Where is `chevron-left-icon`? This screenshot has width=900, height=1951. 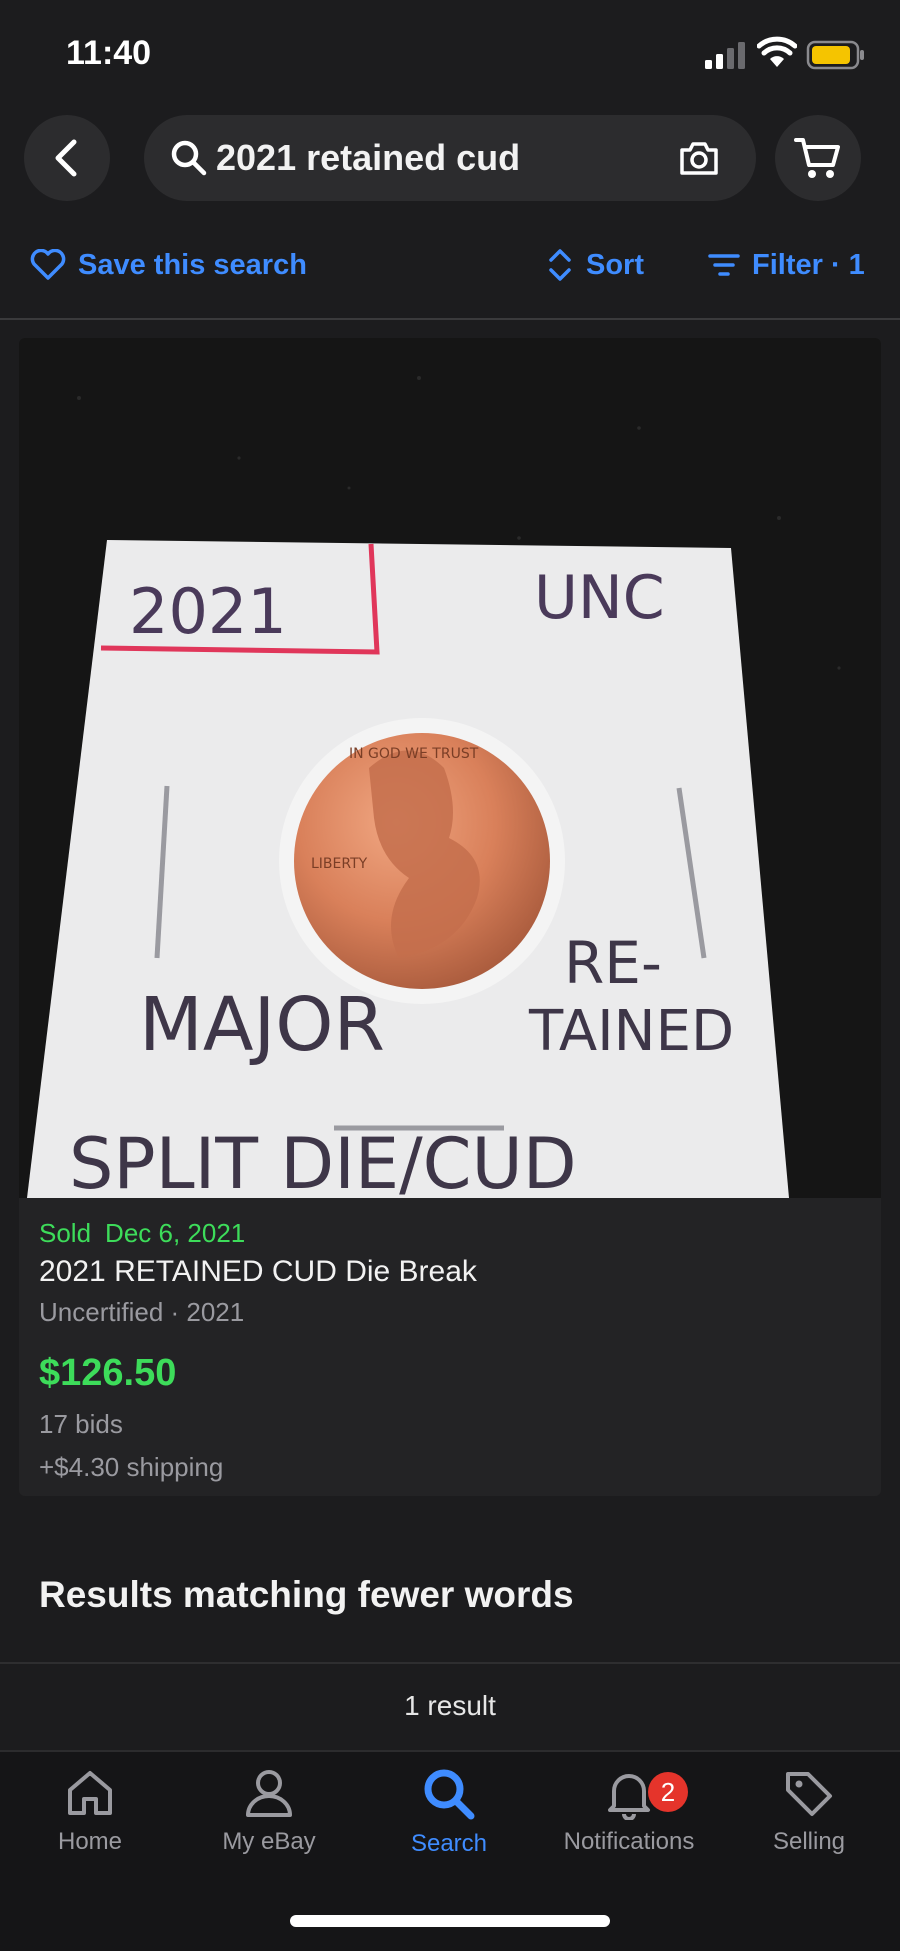 chevron-left-icon is located at coordinates (66, 158).